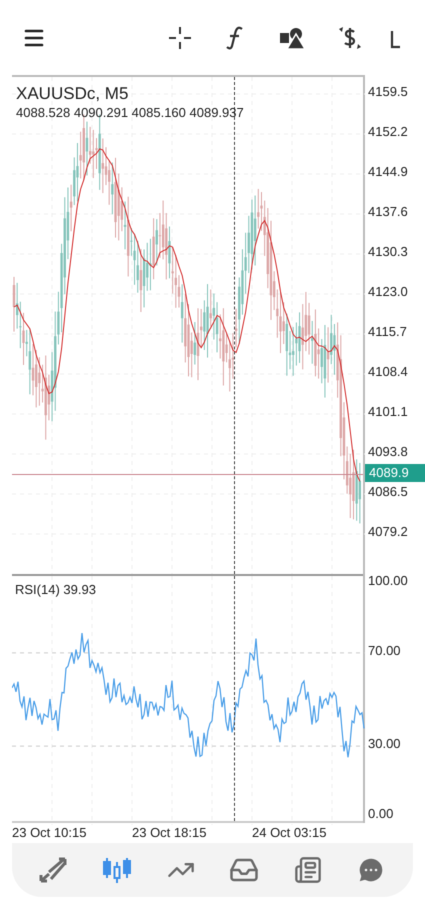 The width and height of the screenshot is (425, 922). What do you see at coordinates (117, 870) in the screenshot?
I see `candlesticks-icon` at bounding box center [117, 870].